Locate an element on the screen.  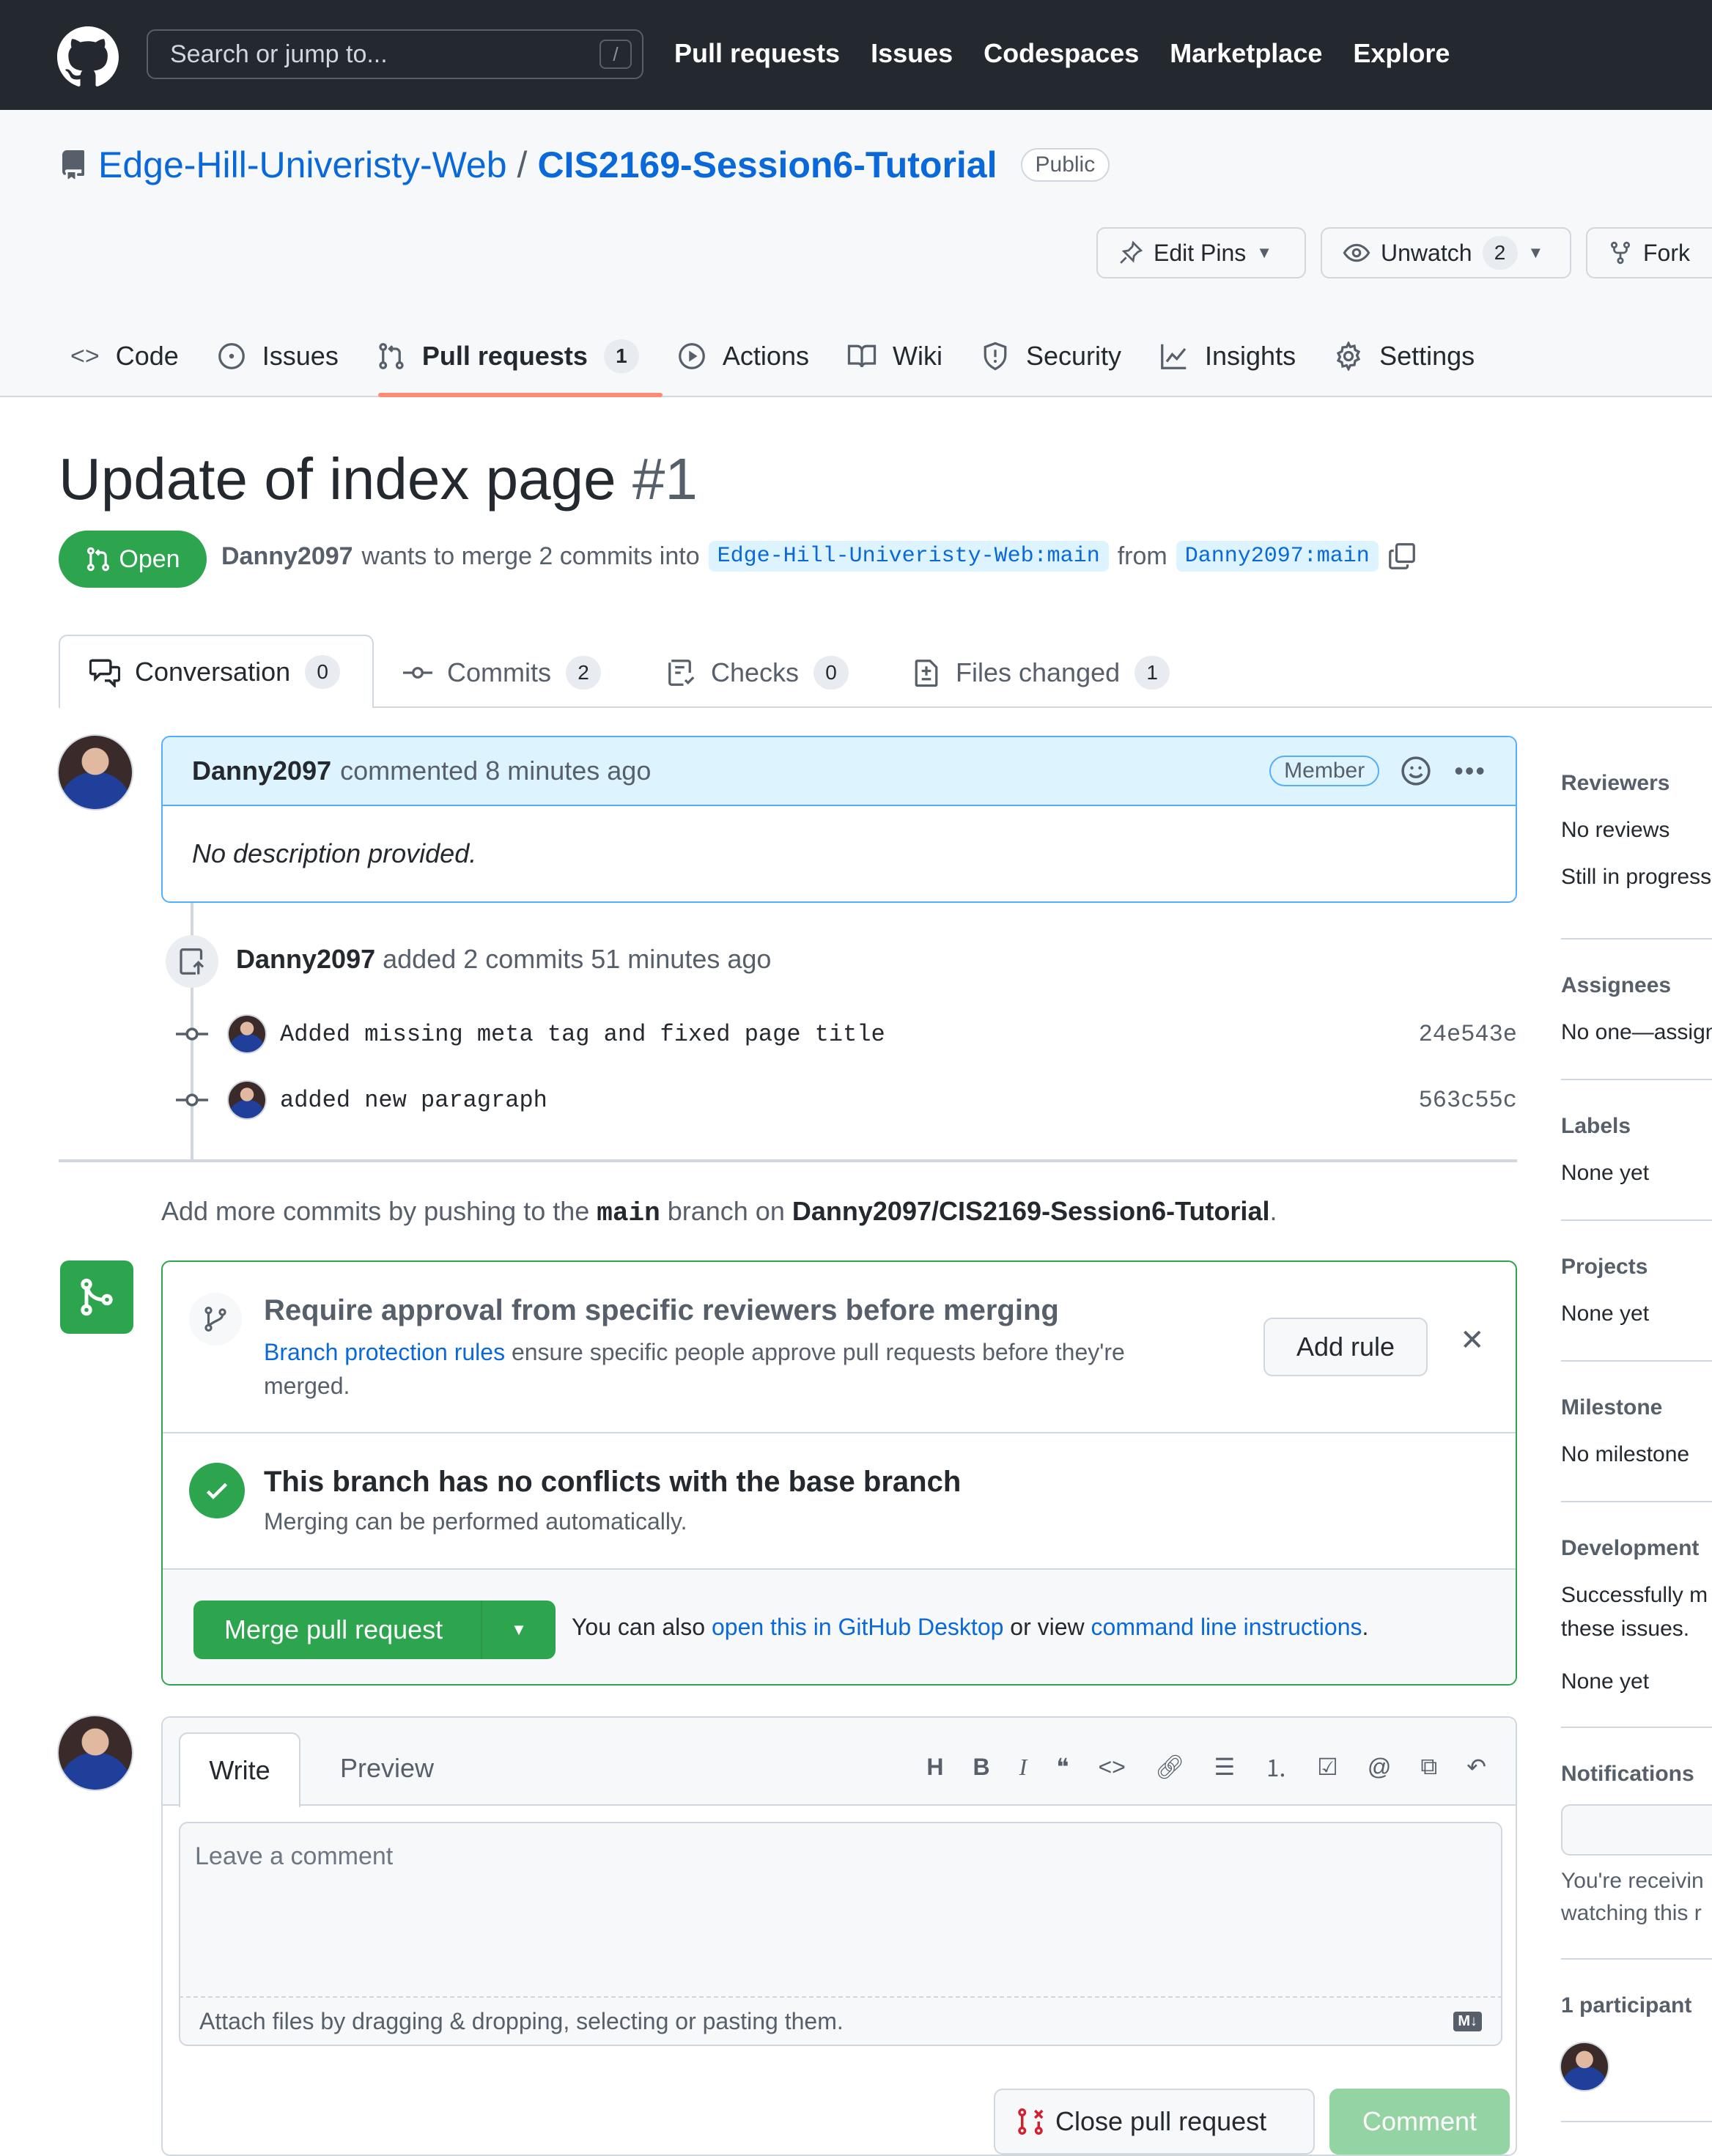
unwatch-button: Unwatch 2 ▼ is located at coordinates (1446, 252).